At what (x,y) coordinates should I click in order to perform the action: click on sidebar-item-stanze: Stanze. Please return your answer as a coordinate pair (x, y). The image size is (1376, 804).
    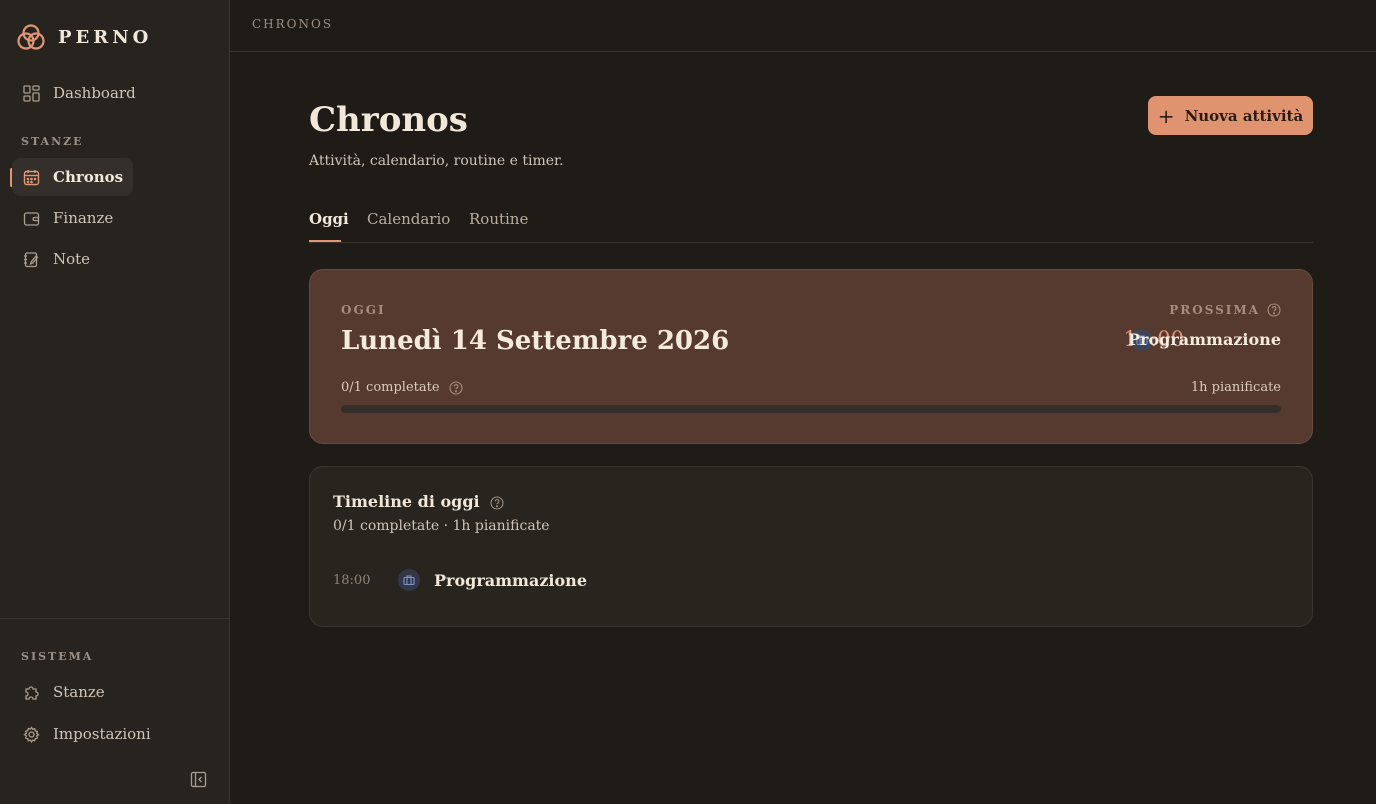
    Looking at the image, I should click on (63, 692).